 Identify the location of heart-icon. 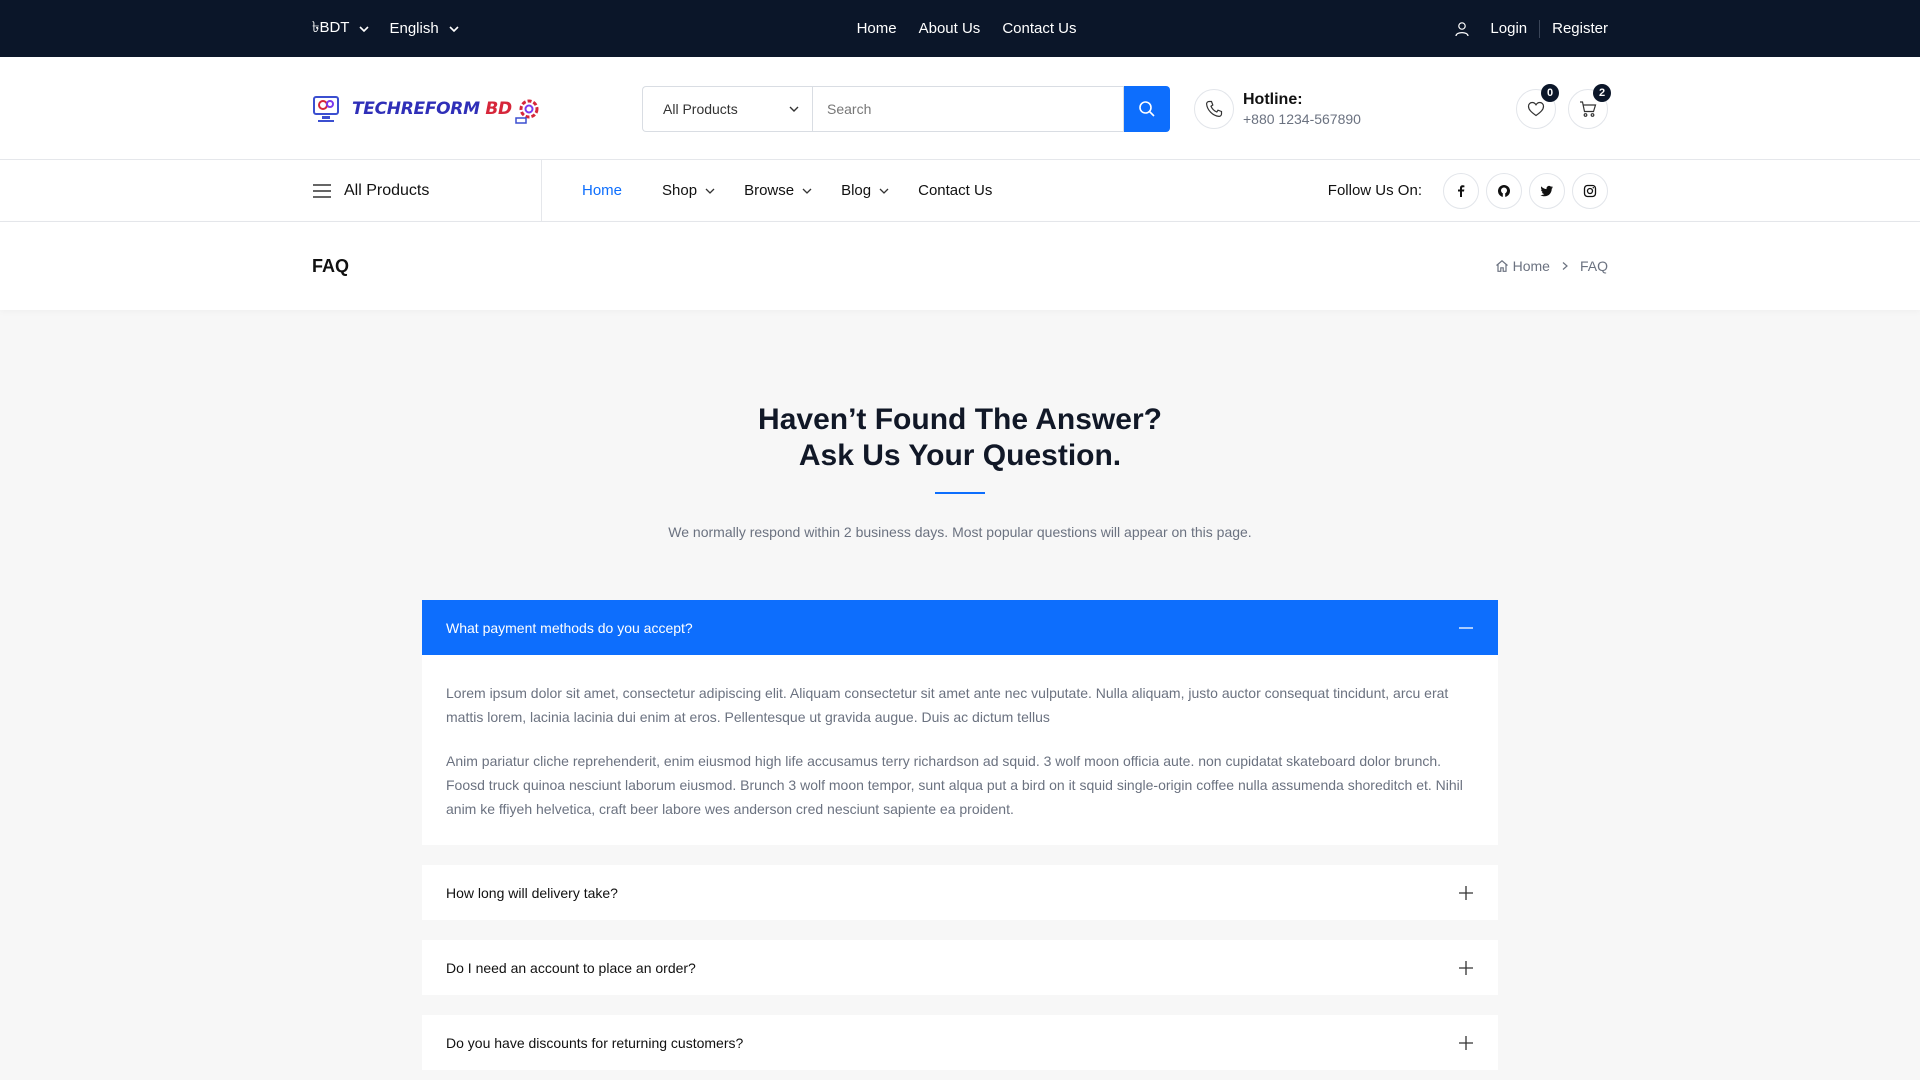
(1536, 108).